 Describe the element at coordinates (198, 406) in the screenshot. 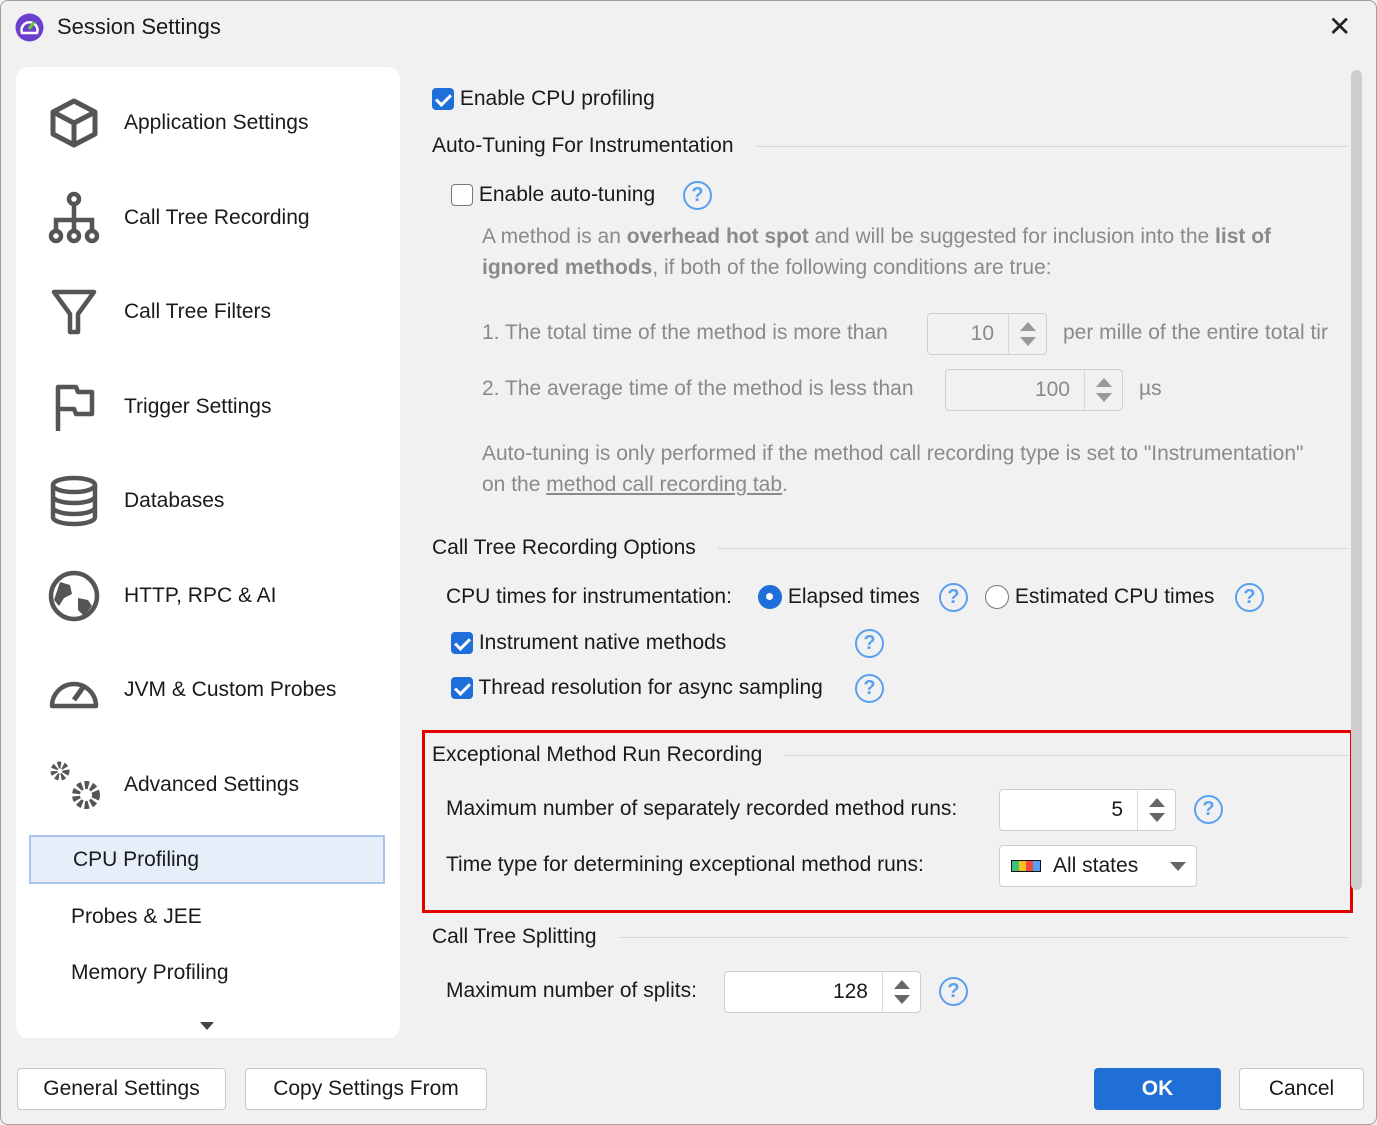

I see `nav-label: Trigger Settings` at that location.